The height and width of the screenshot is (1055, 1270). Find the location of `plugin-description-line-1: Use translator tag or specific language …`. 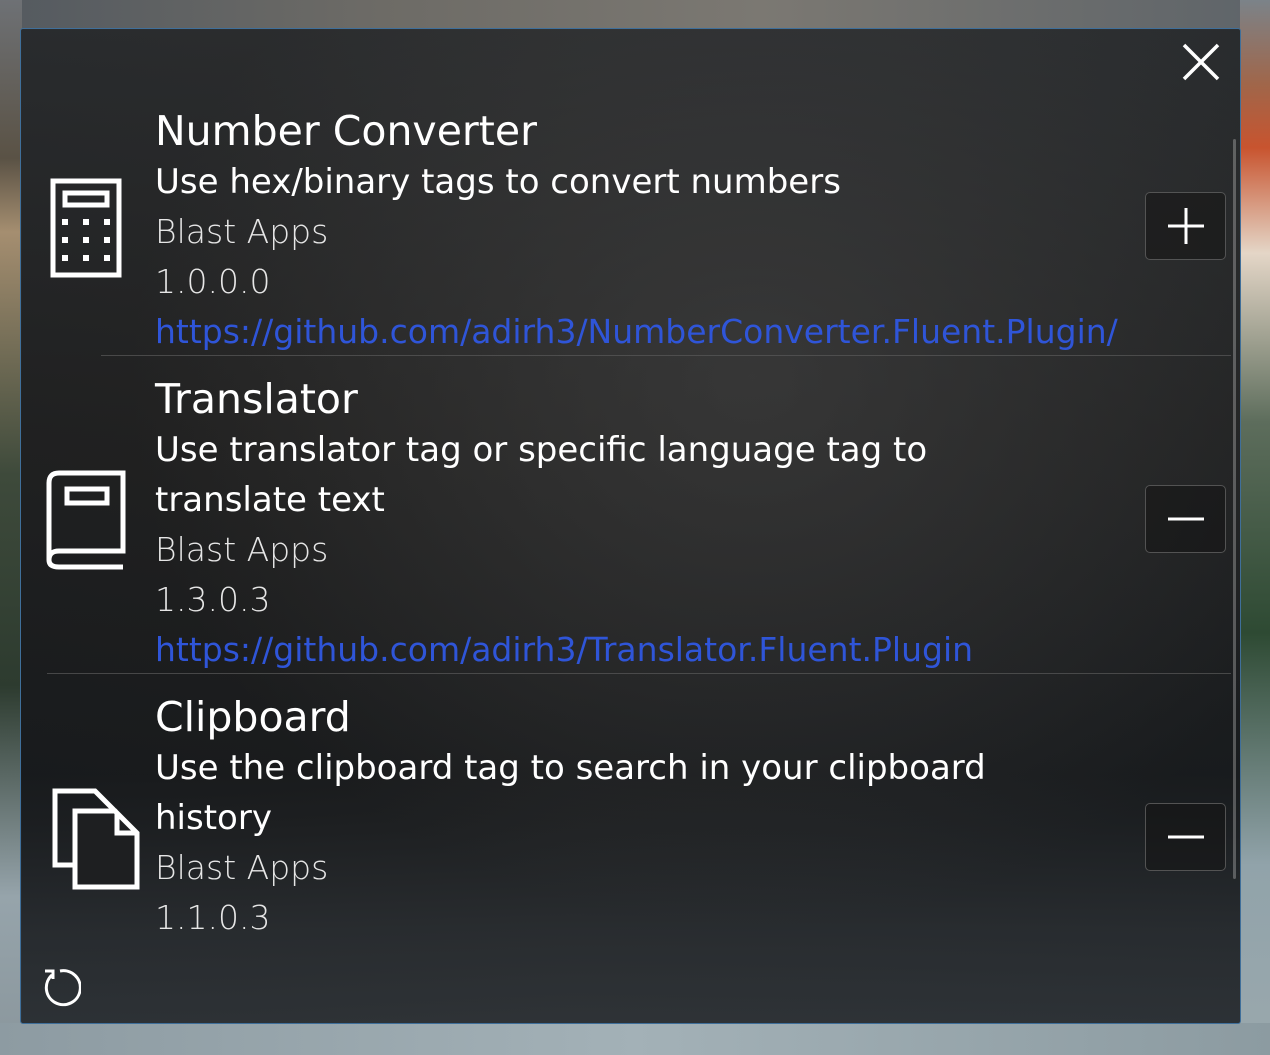

plugin-description-line-1: Use translator tag or specific language … is located at coordinates (541, 450).